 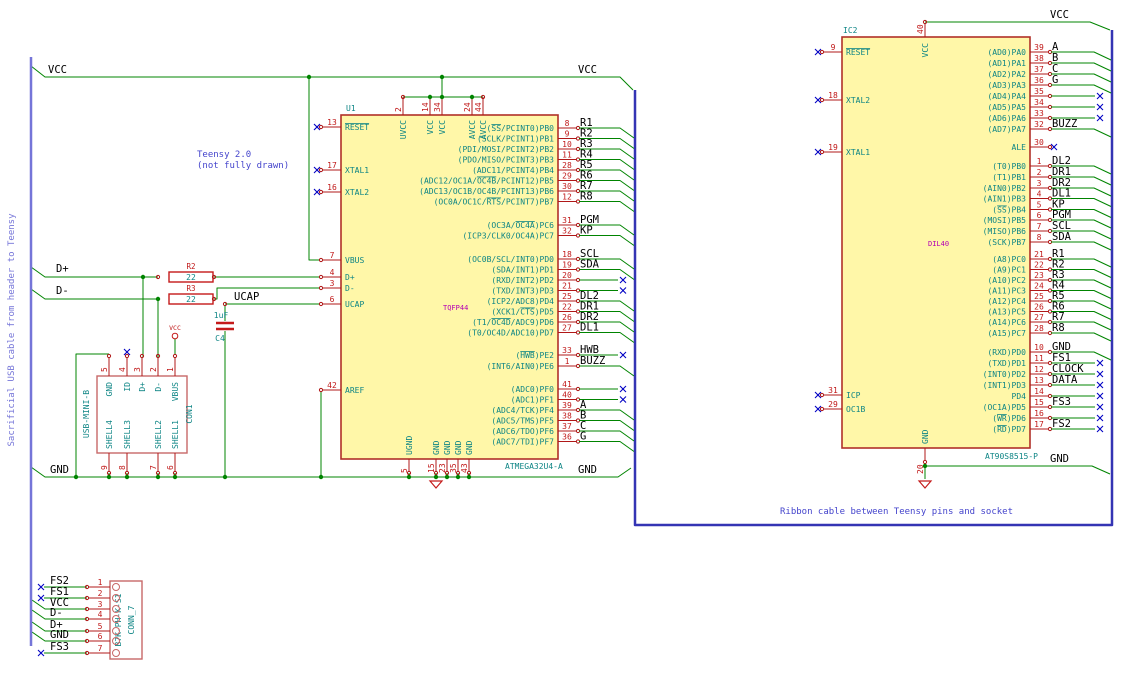 What do you see at coordinates (513, 170) in the screenshot?
I see `pin-name: (ADC11/PCINT4)PB4` at bounding box center [513, 170].